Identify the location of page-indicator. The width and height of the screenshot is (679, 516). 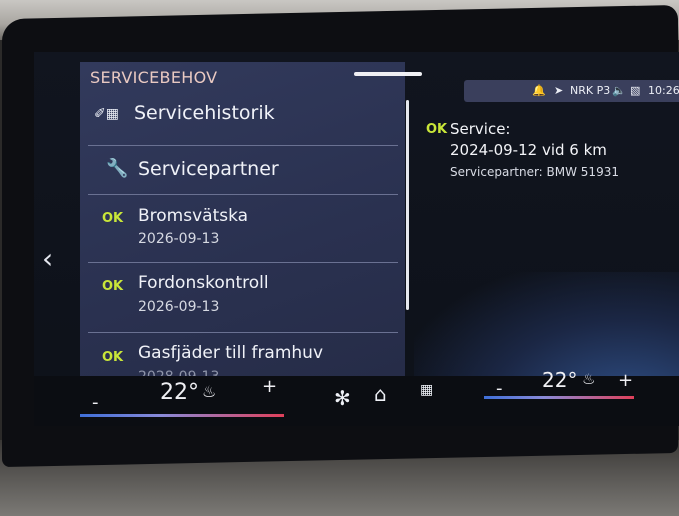
(388, 74).